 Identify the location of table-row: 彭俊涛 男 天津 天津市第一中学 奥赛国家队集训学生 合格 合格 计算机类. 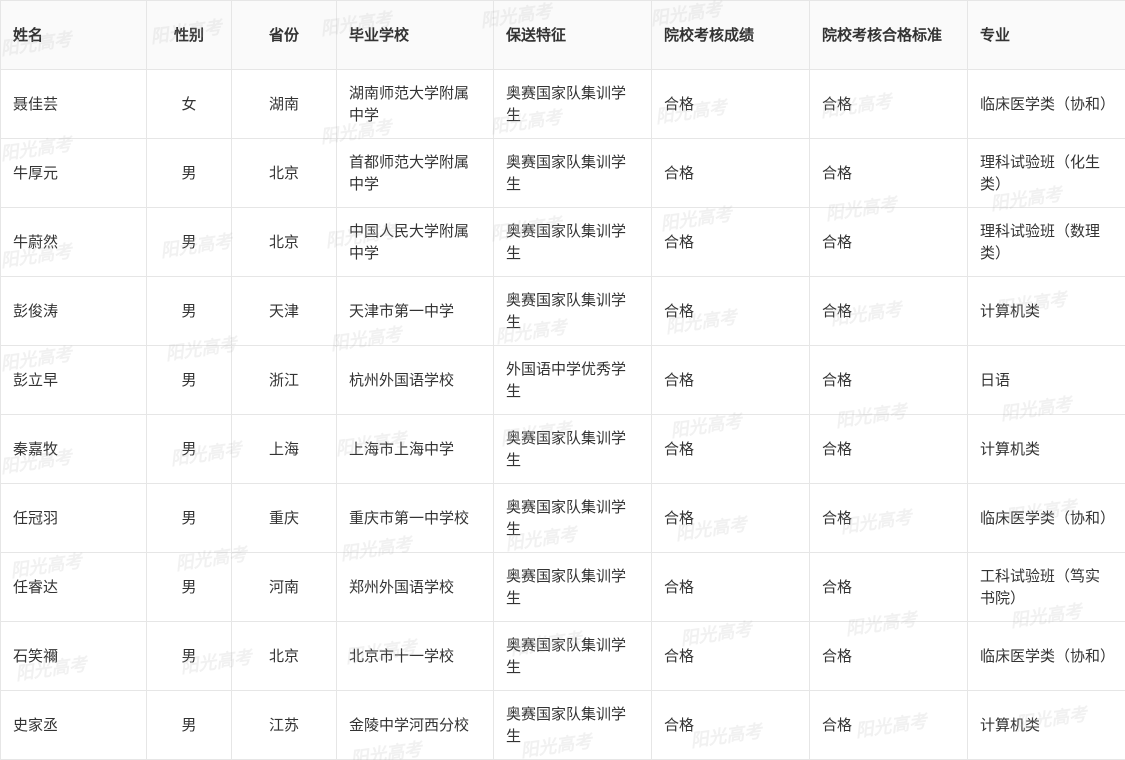
(562, 311).